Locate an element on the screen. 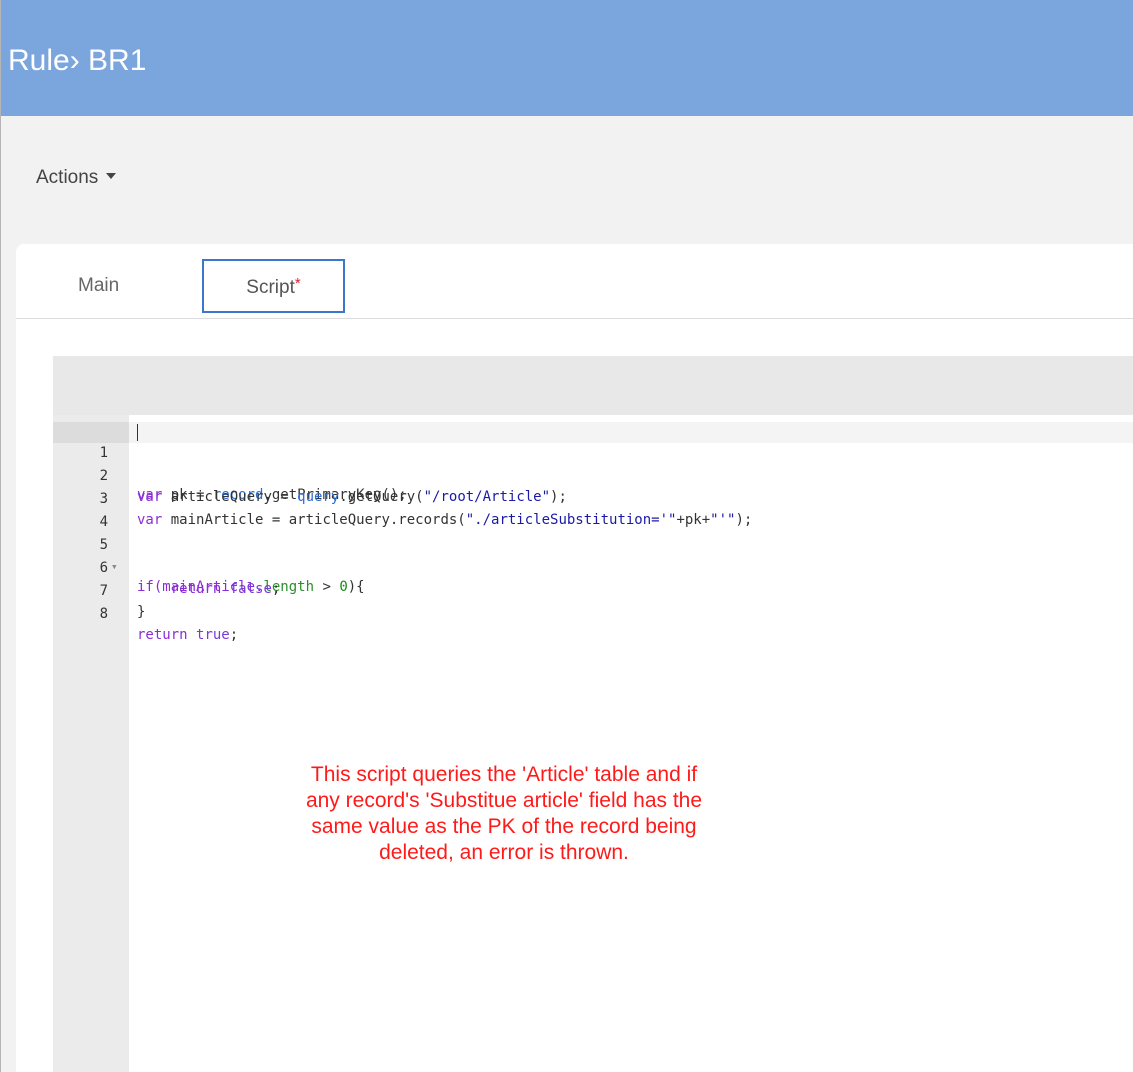 The image size is (1133, 1072). code-line: 4 is located at coordinates (593, 510).